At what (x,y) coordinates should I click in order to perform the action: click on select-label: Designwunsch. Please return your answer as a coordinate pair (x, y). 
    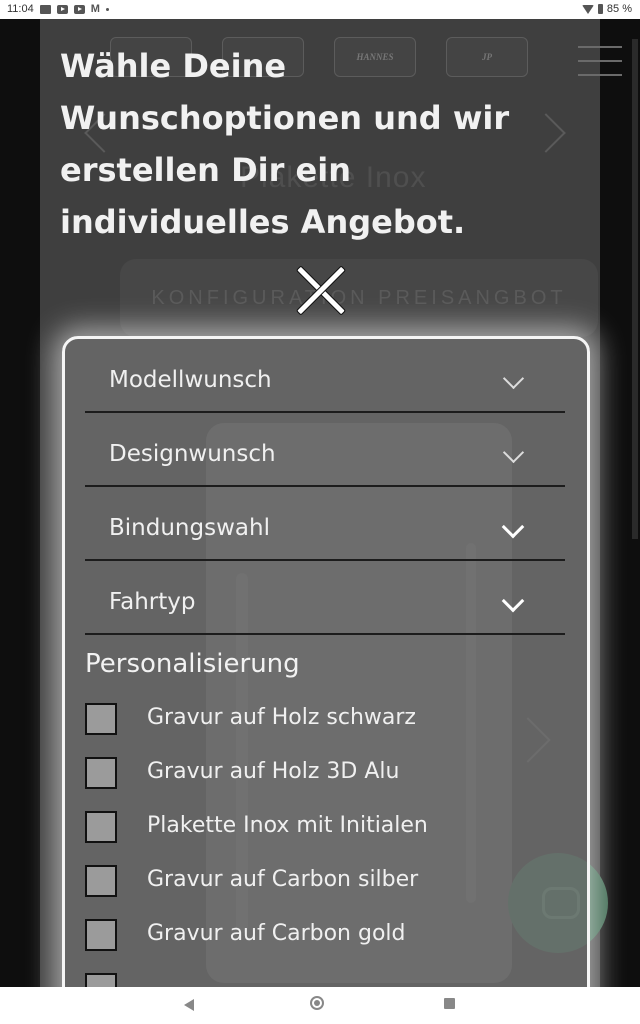
    Looking at the image, I should click on (192, 454).